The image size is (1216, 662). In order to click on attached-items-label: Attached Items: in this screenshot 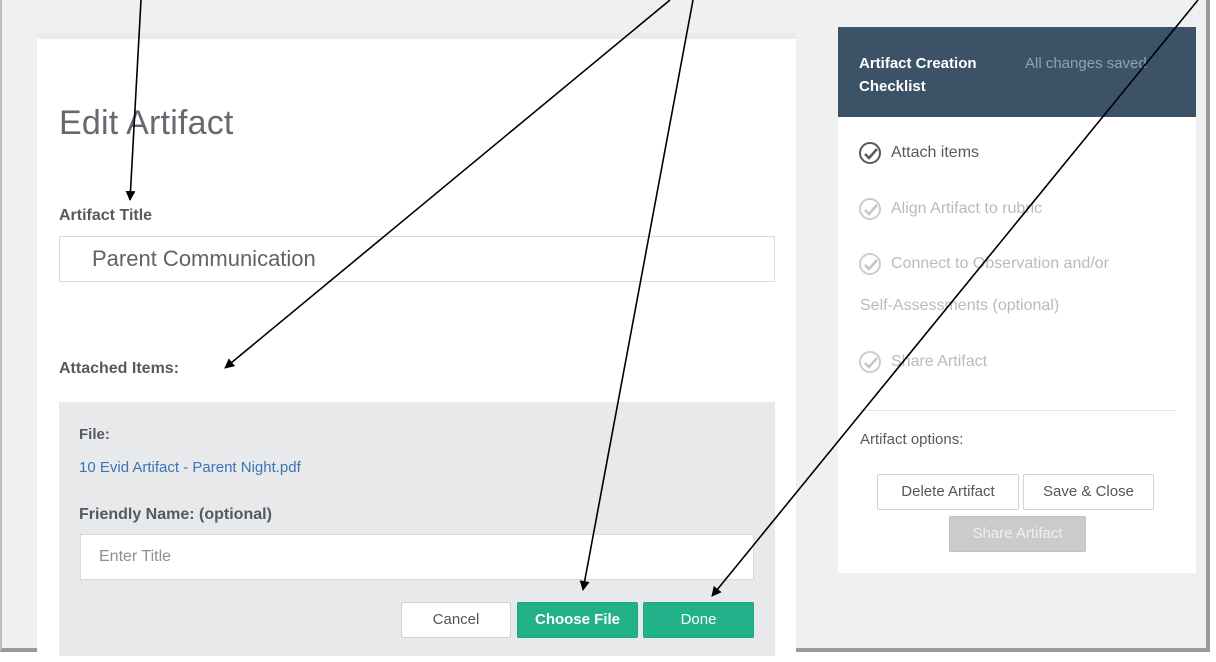, I will do `click(119, 368)`.